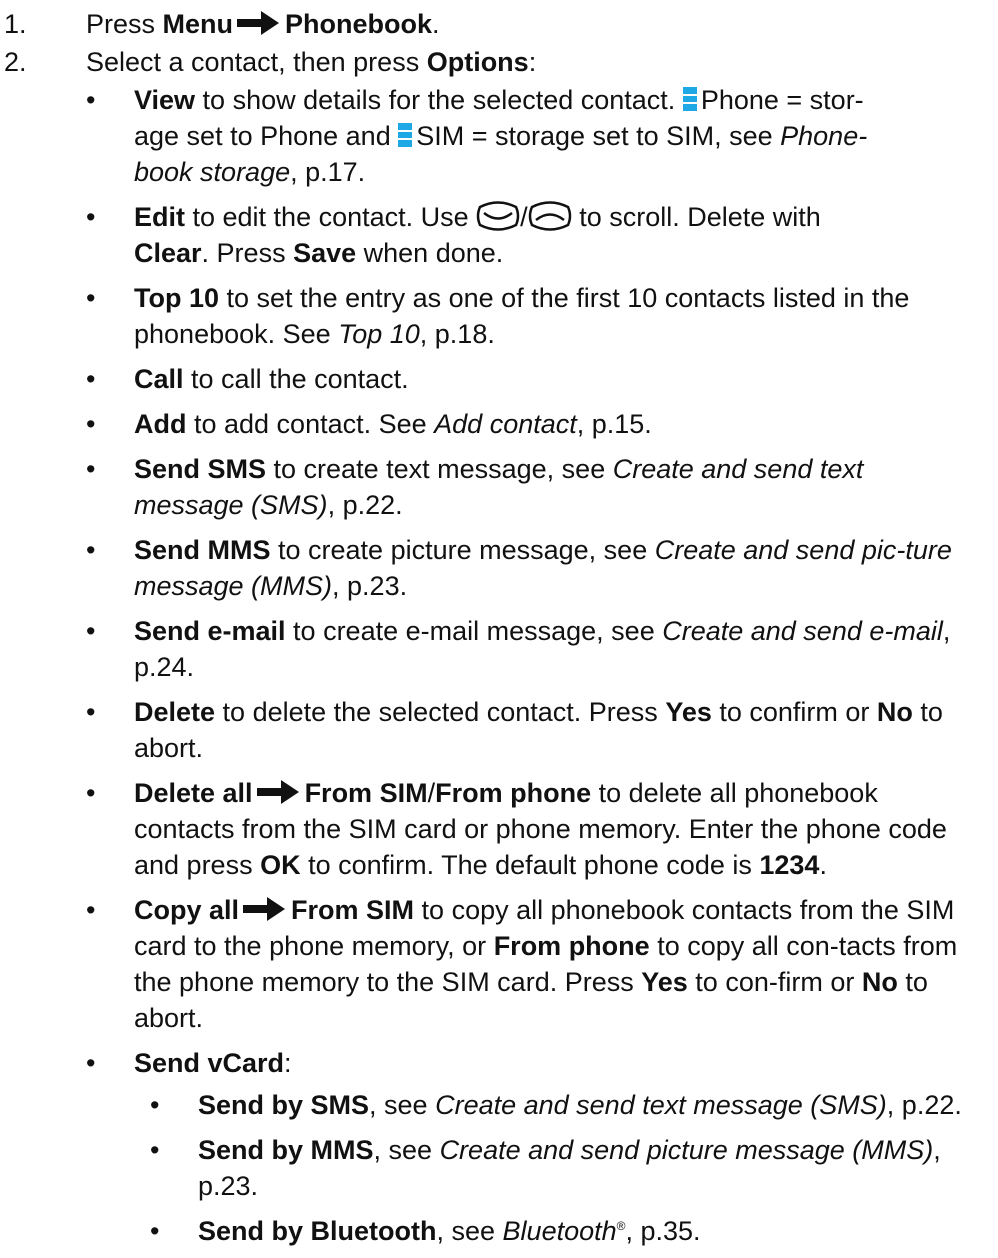 The height and width of the screenshot is (1258, 998). Describe the element at coordinates (549, 216) in the screenshot. I see `scroll-up-key-icon` at that location.